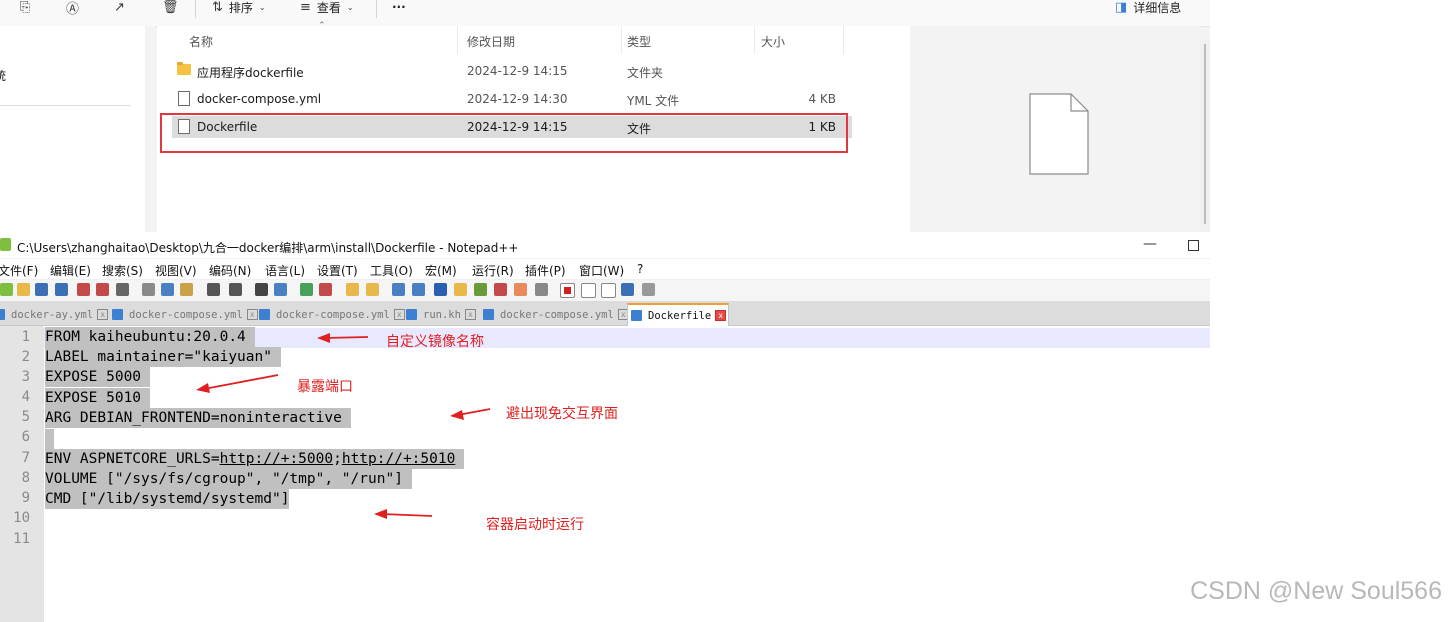 The width and height of the screenshot is (1448, 622). Describe the element at coordinates (435, 342) in the screenshot. I see `annotation-image-name: 自定义镜像名称` at that location.